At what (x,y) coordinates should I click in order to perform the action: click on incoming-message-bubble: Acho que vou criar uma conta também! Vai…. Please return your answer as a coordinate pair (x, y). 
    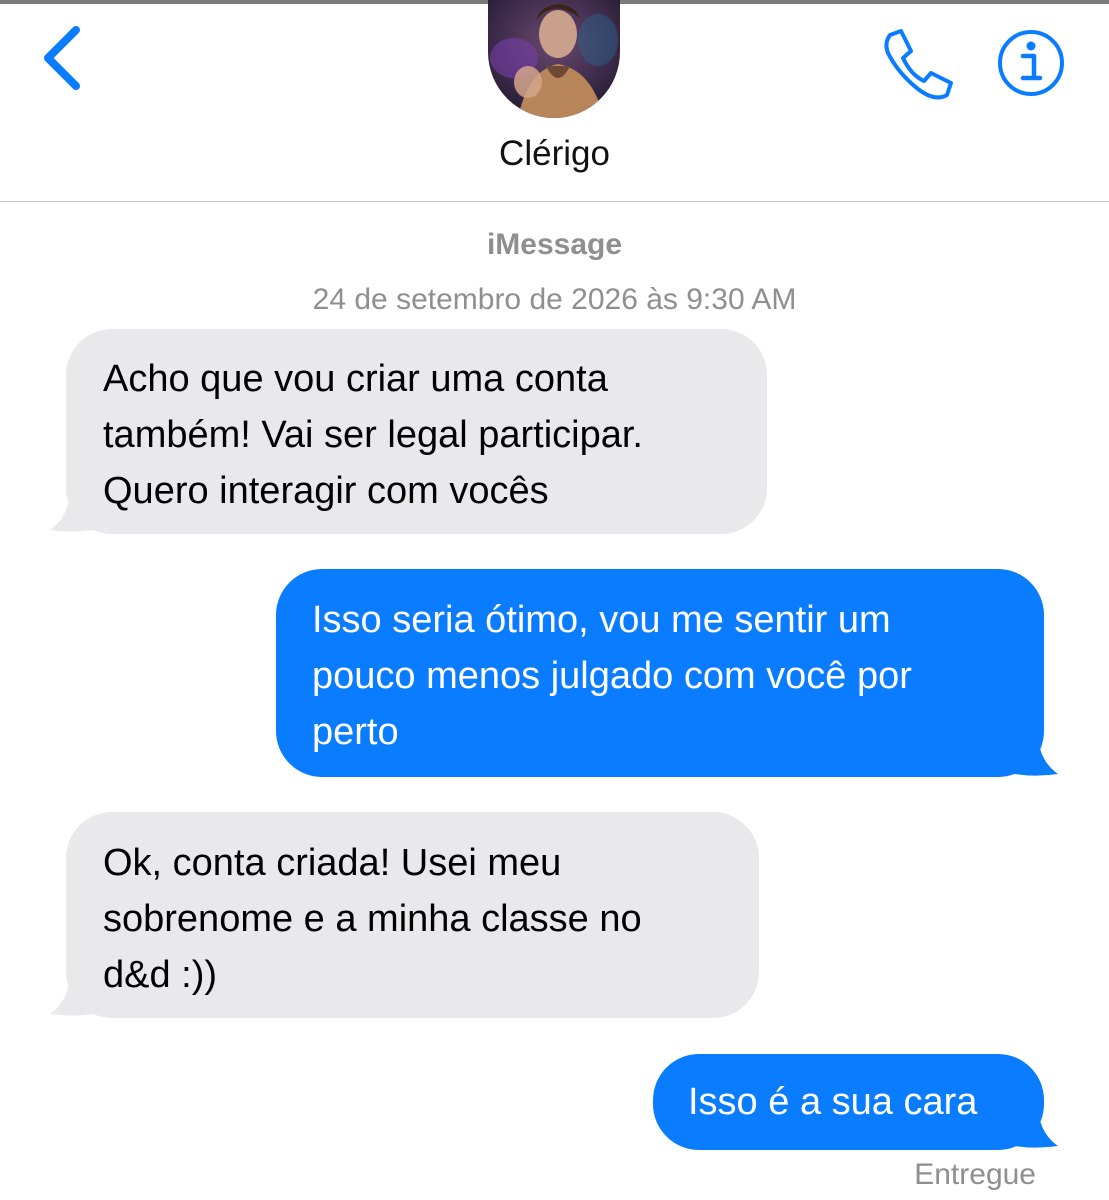
    Looking at the image, I should click on (416, 431).